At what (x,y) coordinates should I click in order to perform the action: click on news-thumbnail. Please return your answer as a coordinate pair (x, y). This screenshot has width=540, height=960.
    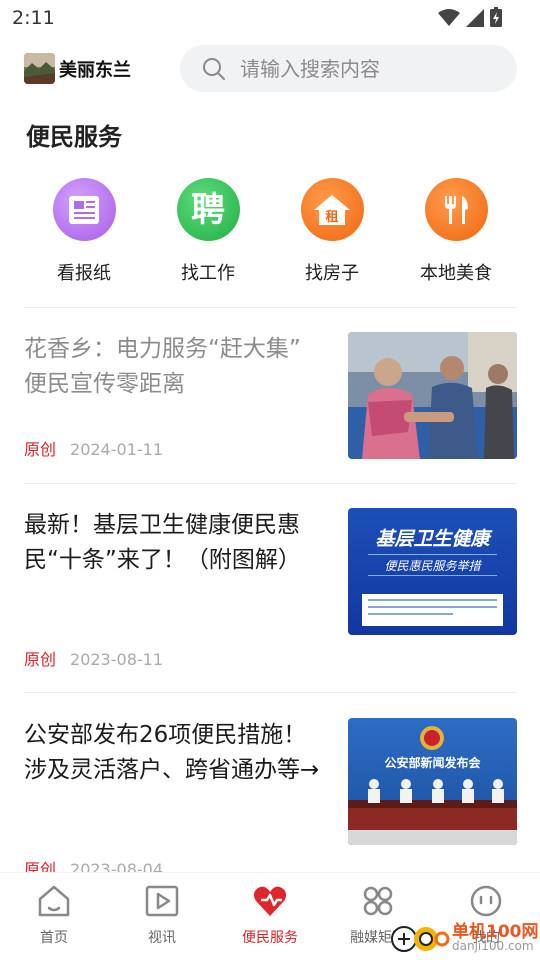
    Looking at the image, I should click on (432, 395).